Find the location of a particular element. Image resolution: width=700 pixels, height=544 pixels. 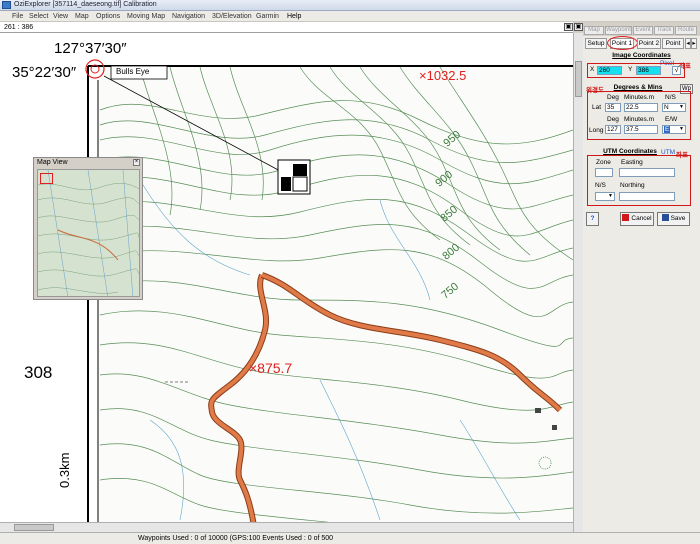

menu-view: View is located at coordinates (60, 16).